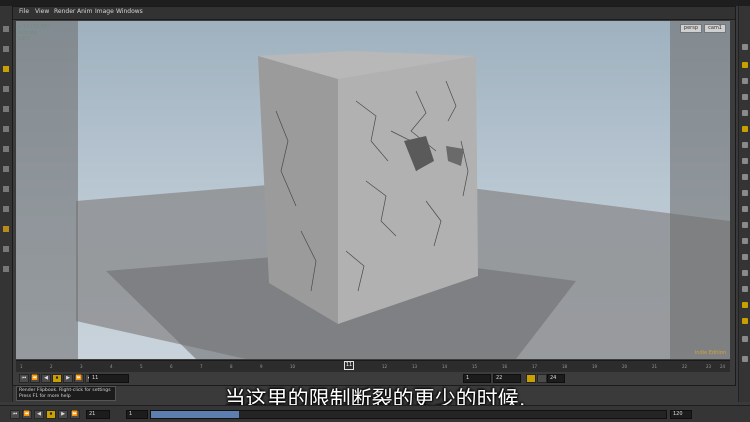 The height and width of the screenshot is (422, 750). What do you see at coordinates (723, 366) in the screenshot?
I see `timeline-tick: 24` at bounding box center [723, 366].